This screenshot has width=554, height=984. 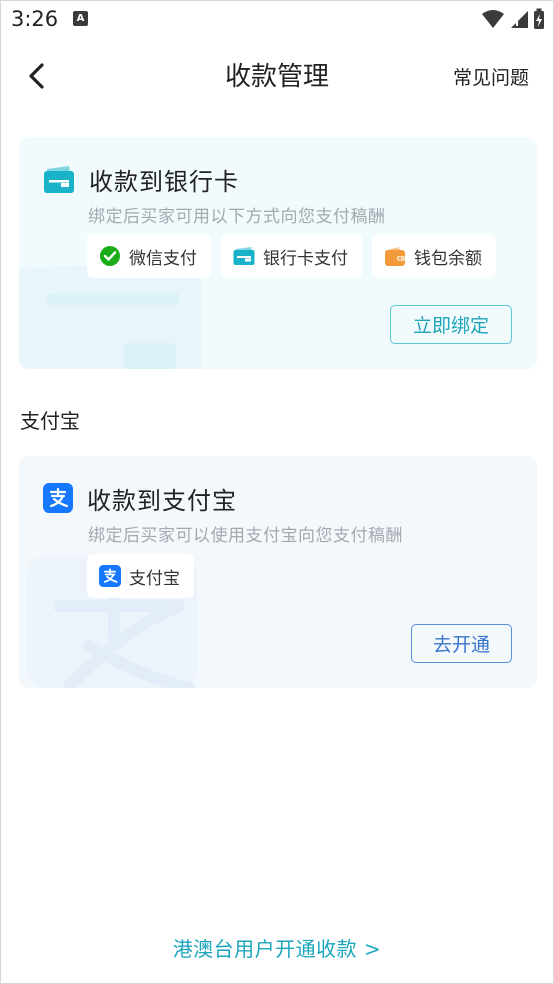 What do you see at coordinates (237, 217) in the screenshot?
I see `bank-card-description: 绑定后买家可用以下方式向您支付稿酬` at bounding box center [237, 217].